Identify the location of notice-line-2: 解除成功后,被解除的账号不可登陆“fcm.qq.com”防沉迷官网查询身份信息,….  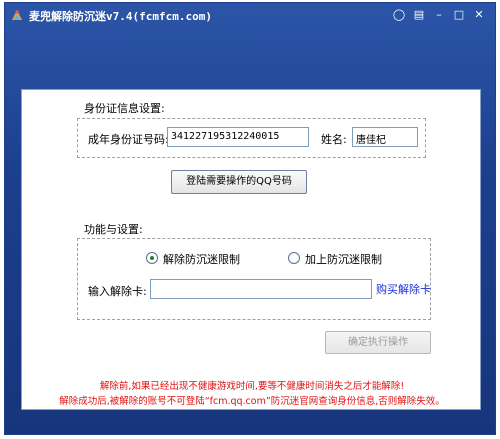
(252, 401).